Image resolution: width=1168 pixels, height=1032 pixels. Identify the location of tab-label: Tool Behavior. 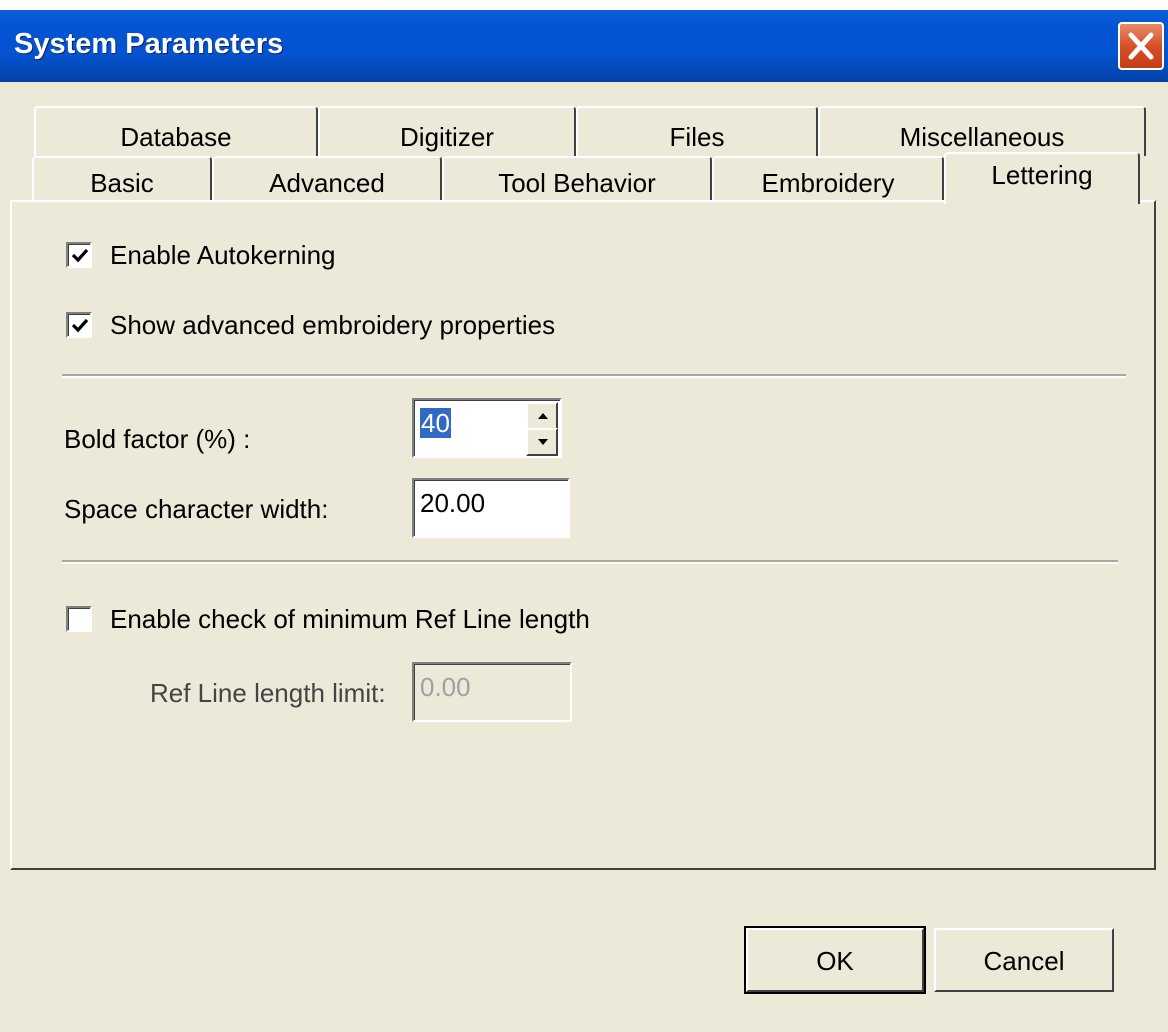
(577, 183).